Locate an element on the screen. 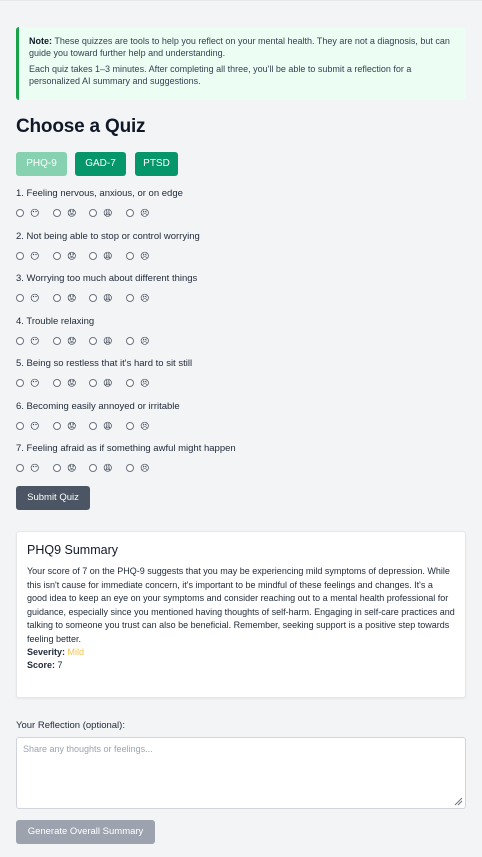 This screenshot has width=482, height=857. tab-gad7: GAD-7 is located at coordinates (100, 164).